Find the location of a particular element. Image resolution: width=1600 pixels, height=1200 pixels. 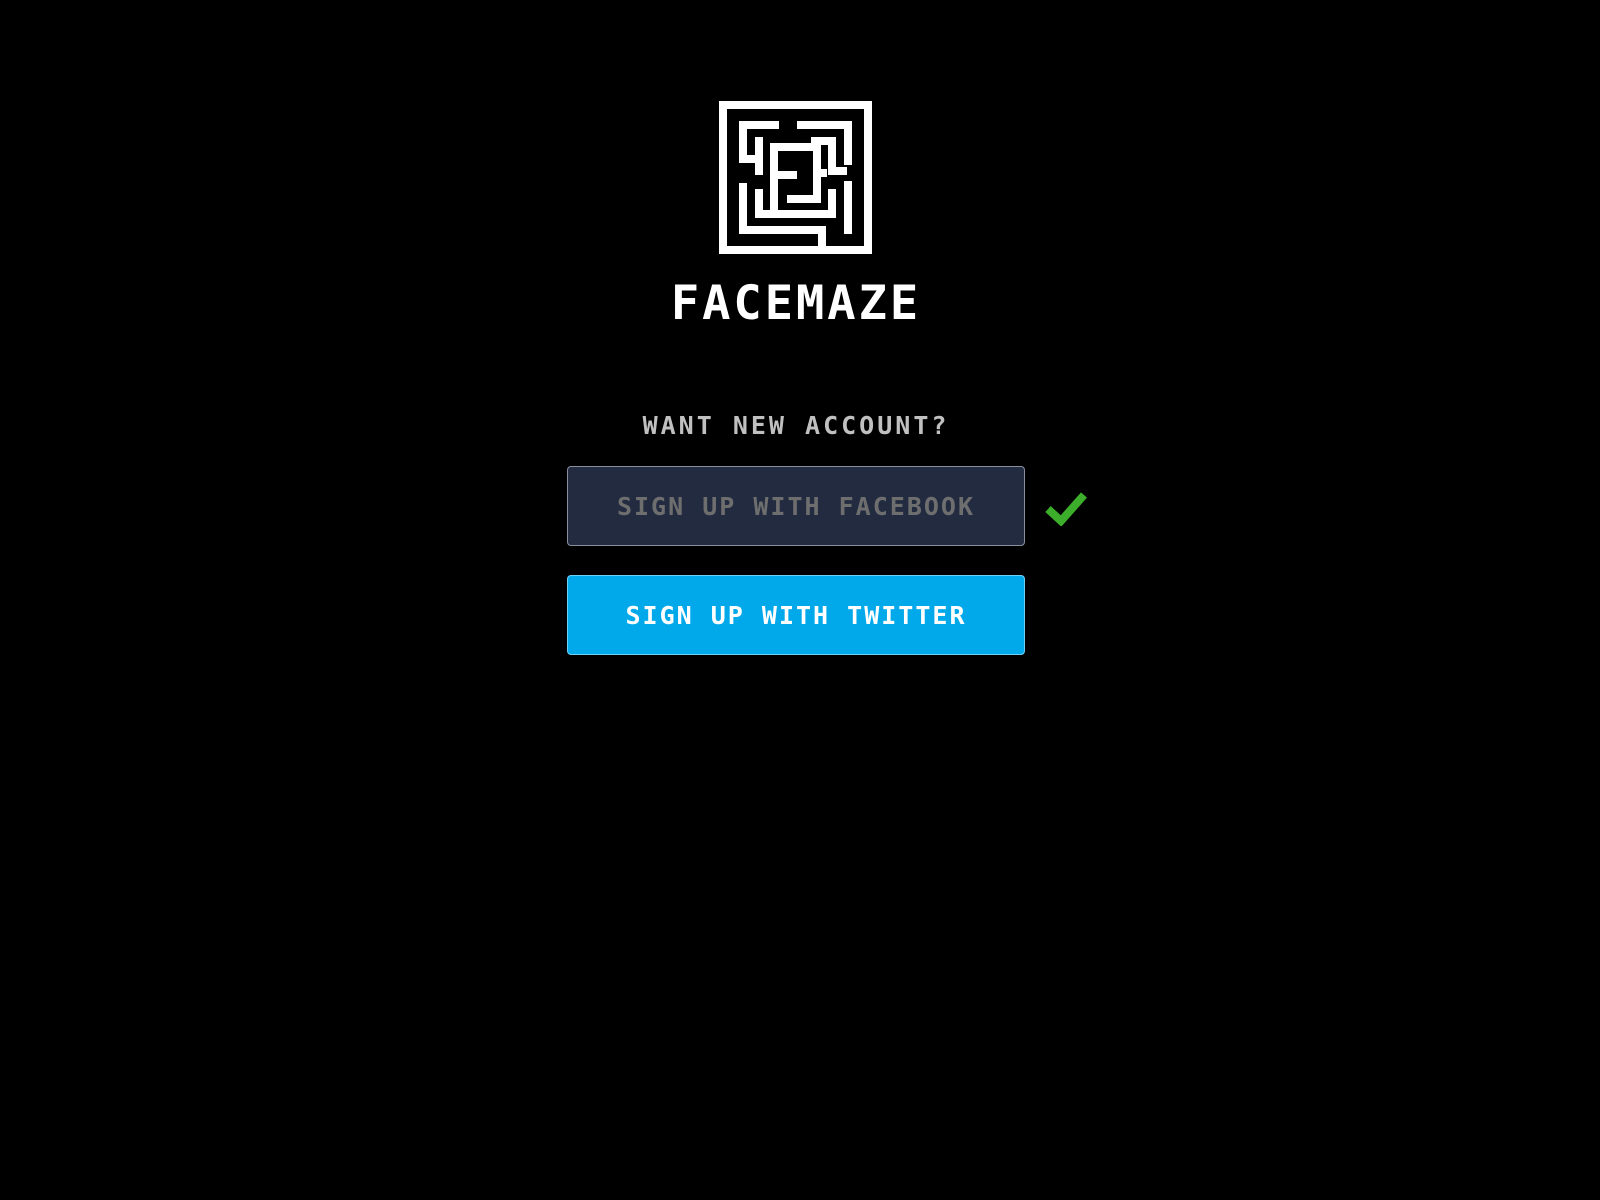

twitter-signup-label: SIGN UP WITH TWITTER is located at coordinates (796, 615).